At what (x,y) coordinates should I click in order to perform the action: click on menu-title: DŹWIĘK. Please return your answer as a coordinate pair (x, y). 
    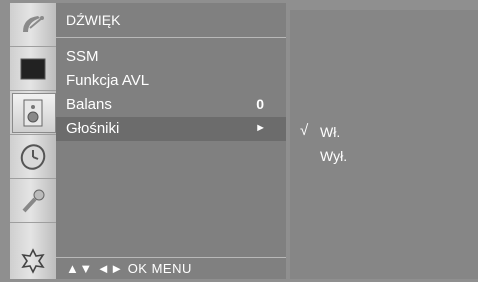
    Looking at the image, I should click on (93, 20).